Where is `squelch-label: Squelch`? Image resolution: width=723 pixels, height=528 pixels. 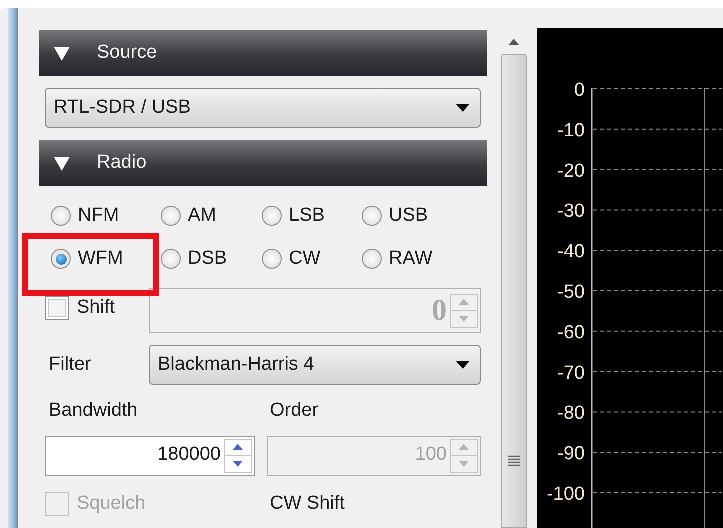 squelch-label: Squelch is located at coordinates (111, 504).